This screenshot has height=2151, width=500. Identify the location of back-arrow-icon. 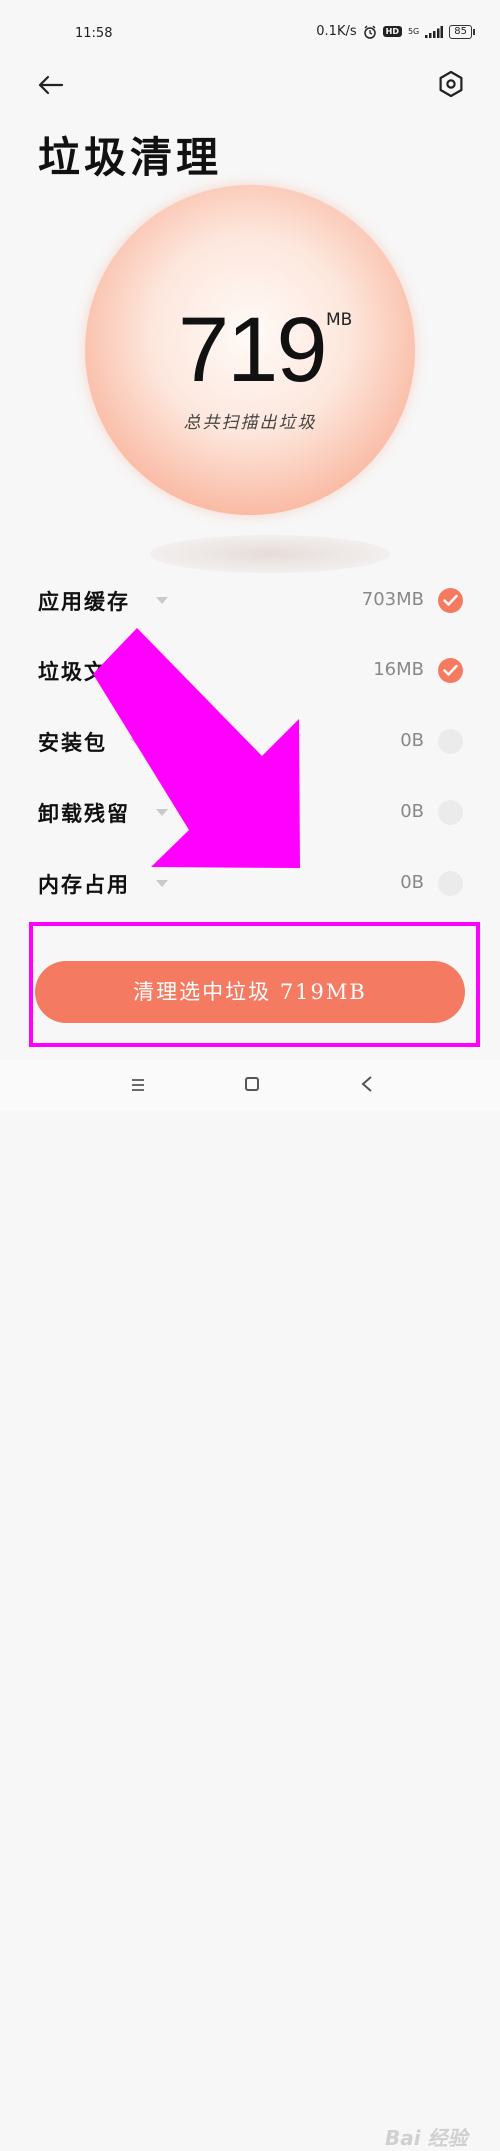
(51, 85).